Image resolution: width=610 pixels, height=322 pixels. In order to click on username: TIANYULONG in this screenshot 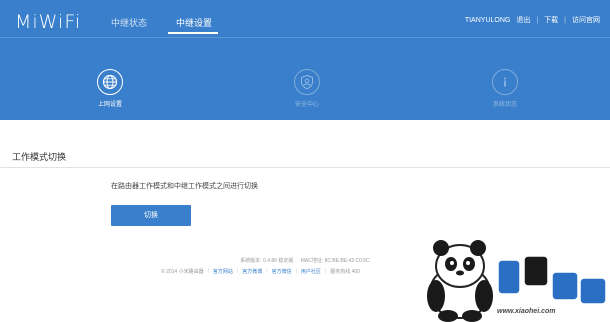, I will do `click(488, 20)`.